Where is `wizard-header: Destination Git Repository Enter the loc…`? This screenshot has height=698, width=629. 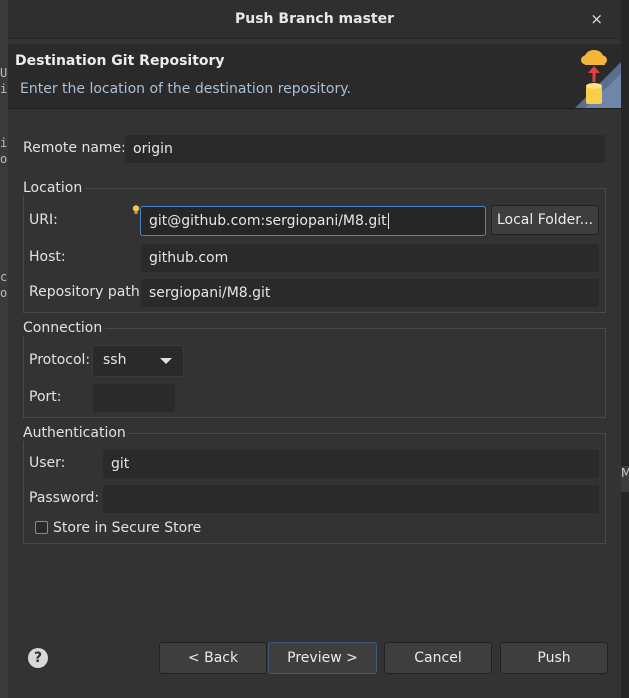 wizard-header: Destination Git Repository Enter the loc… is located at coordinates (314, 76).